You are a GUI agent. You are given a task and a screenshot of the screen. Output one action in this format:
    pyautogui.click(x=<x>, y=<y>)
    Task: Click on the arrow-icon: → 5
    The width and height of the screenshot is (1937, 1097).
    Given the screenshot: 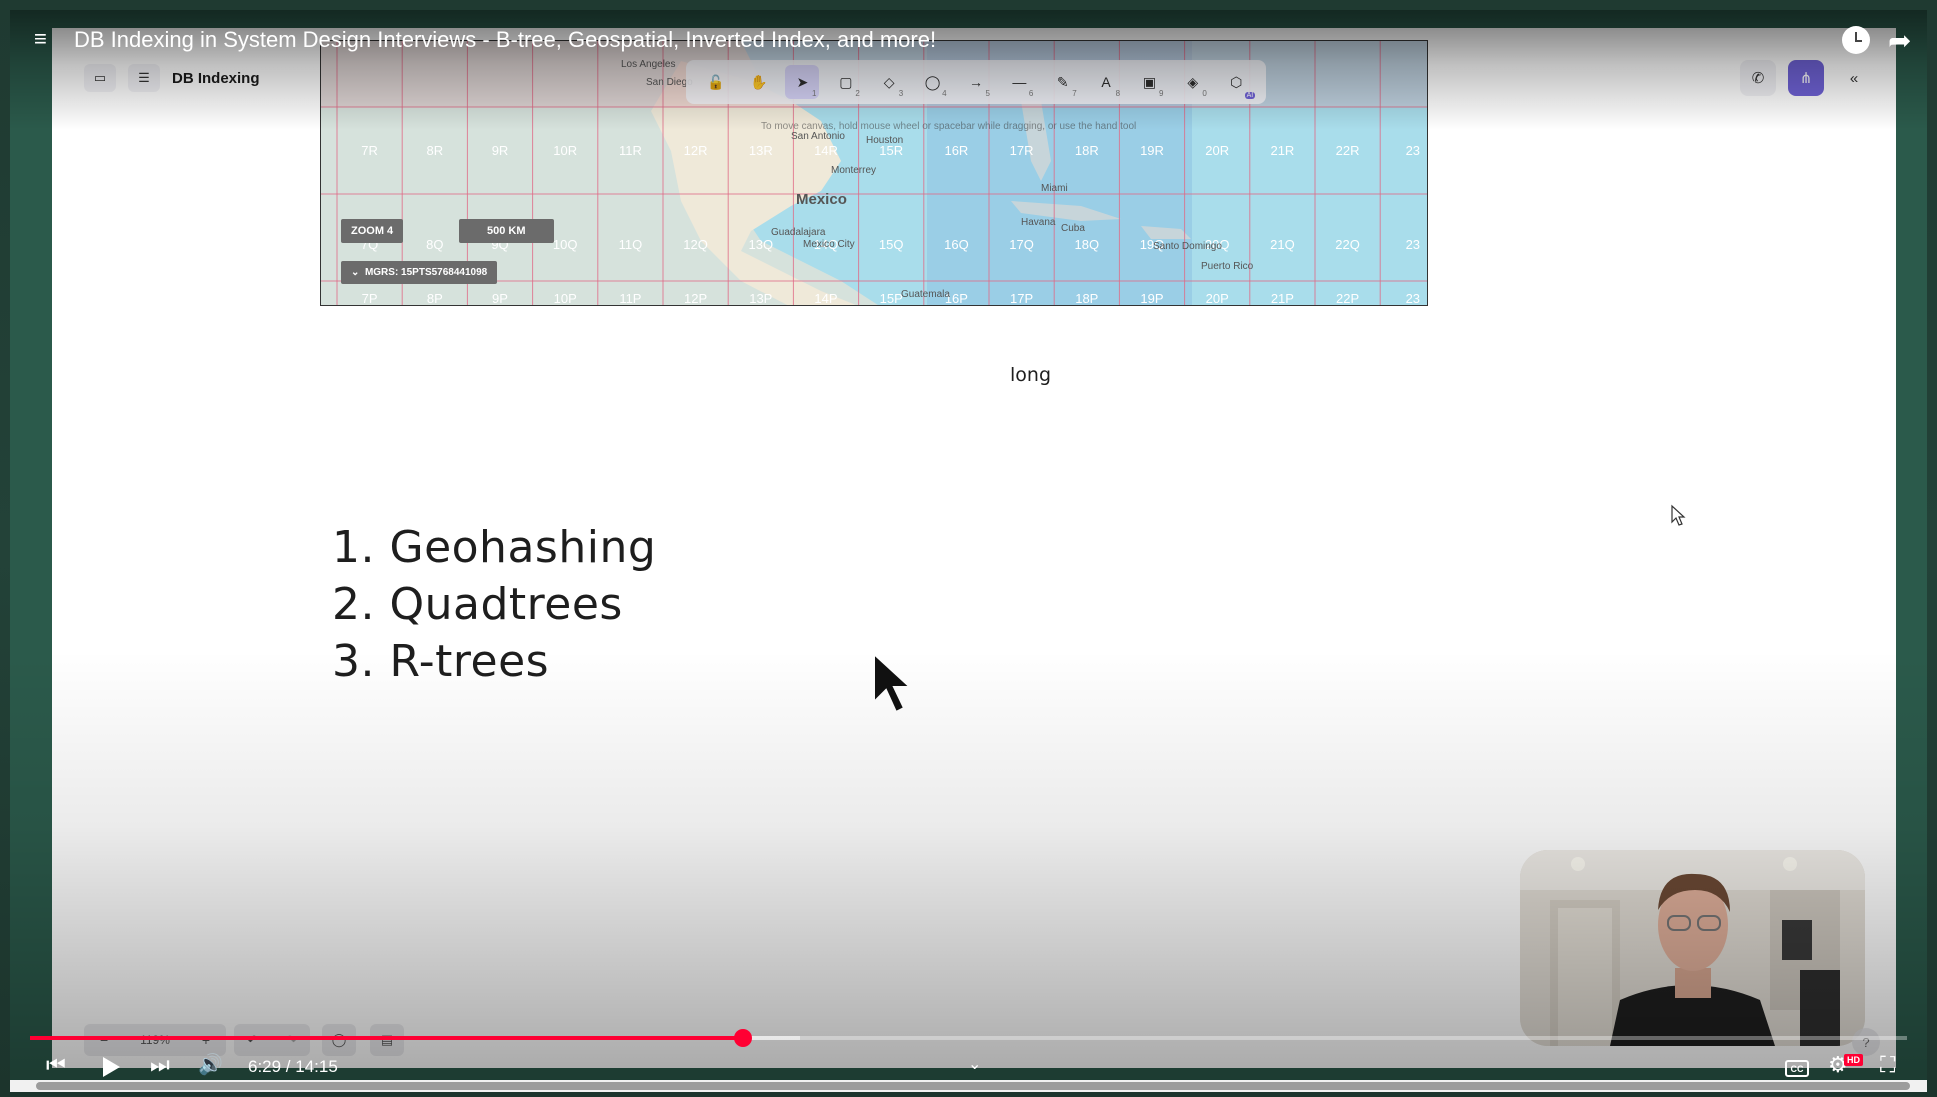 What is the action you would take?
    pyautogui.click(x=976, y=82)
    